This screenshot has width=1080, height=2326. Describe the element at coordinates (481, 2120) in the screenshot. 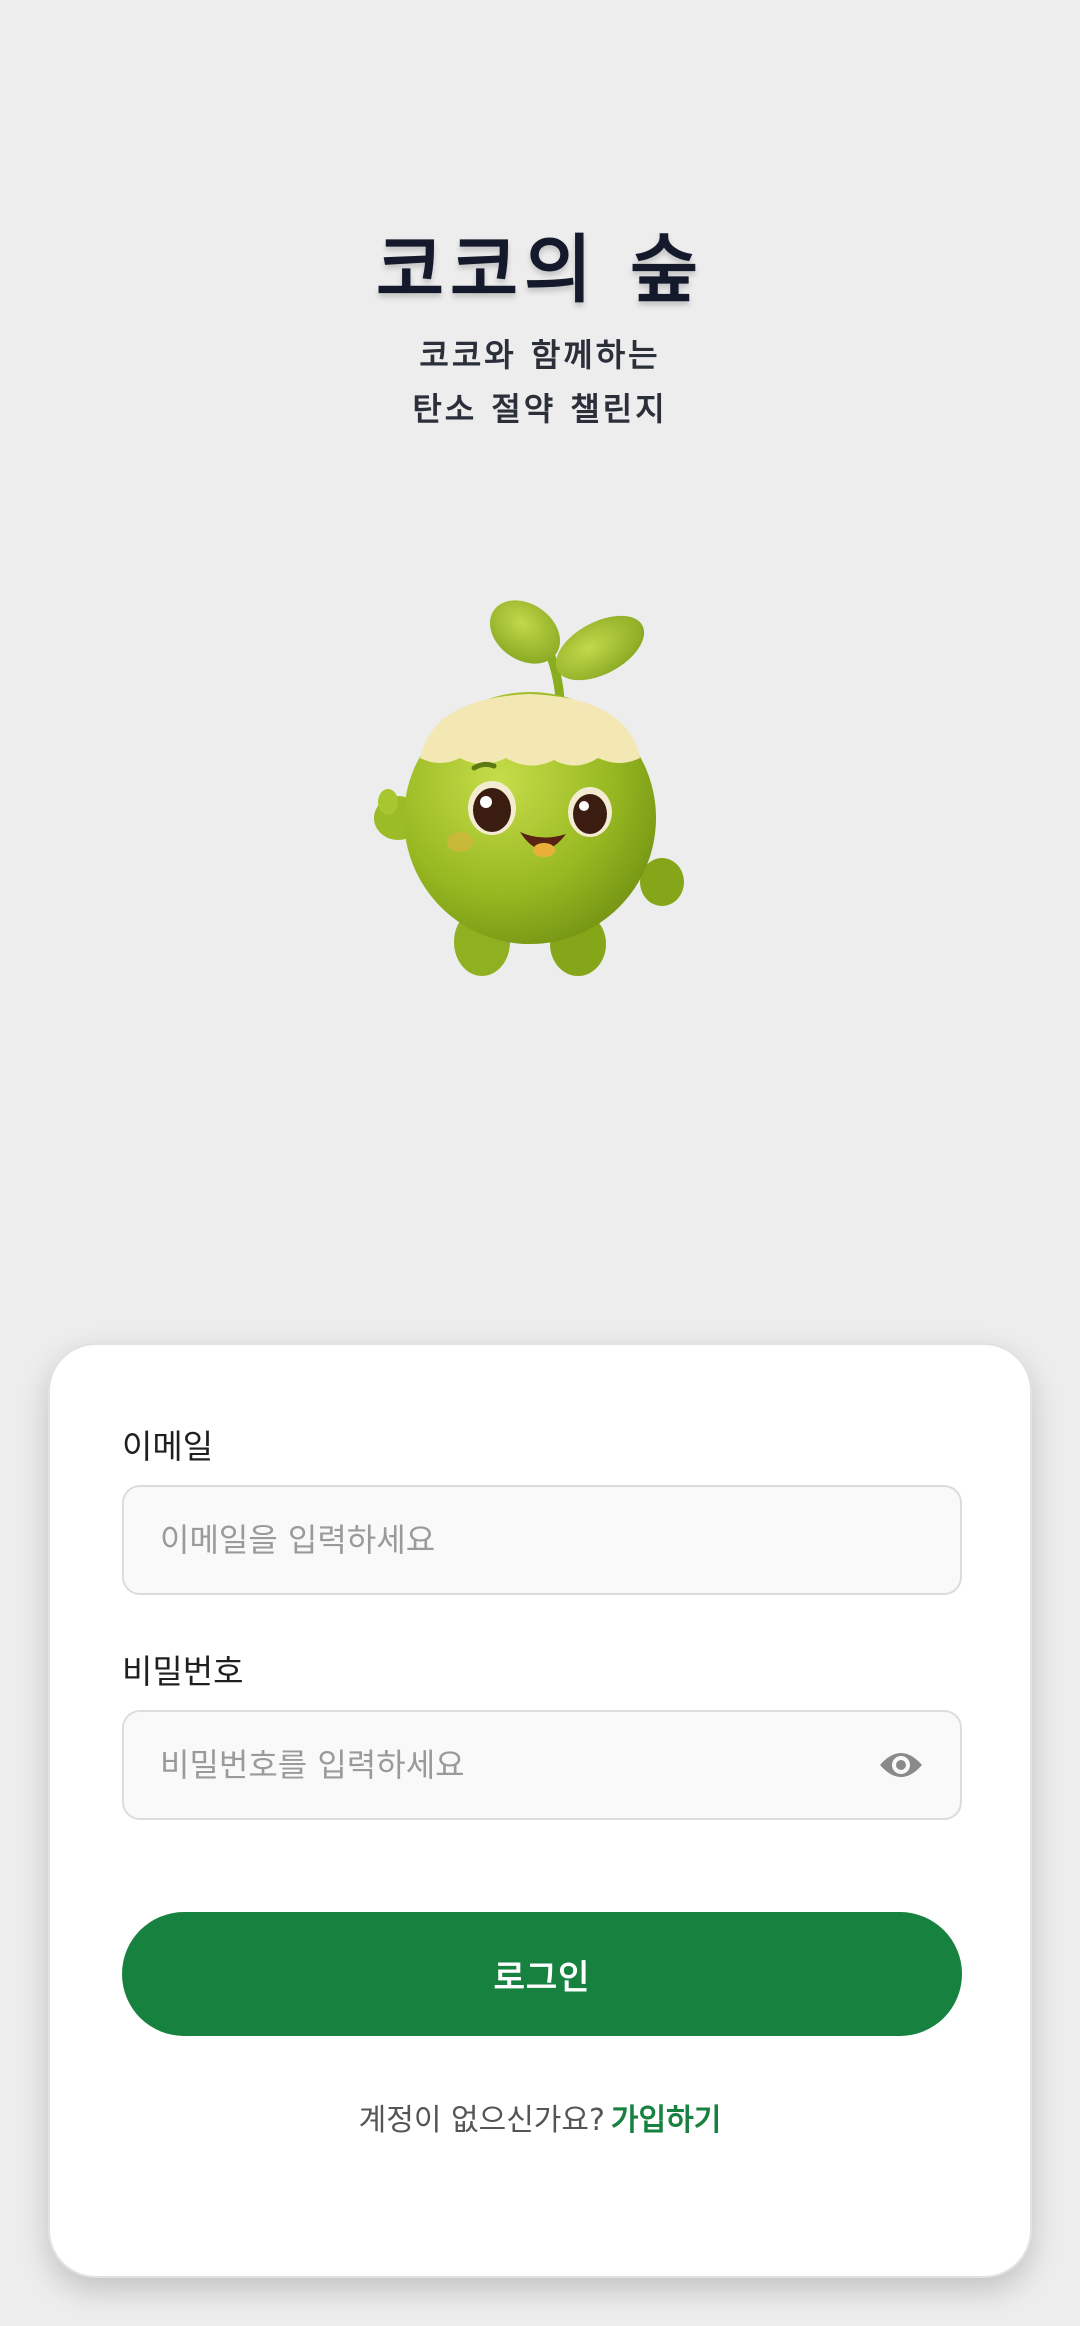

I see `signup-prompt: 계정이 없으신가요?` at that location.